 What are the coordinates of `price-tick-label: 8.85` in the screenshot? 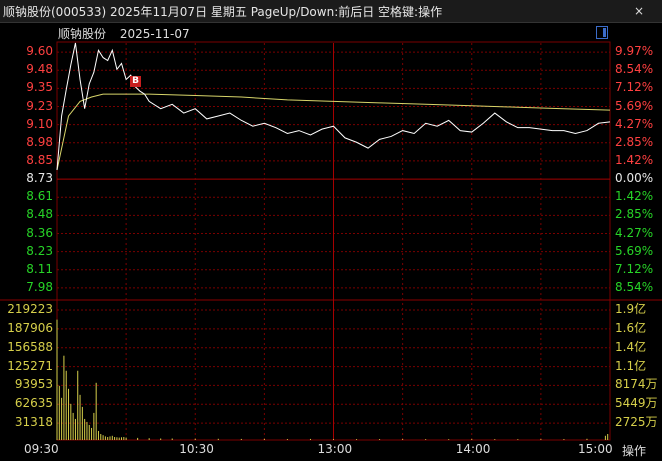 It's located at (39, 159).